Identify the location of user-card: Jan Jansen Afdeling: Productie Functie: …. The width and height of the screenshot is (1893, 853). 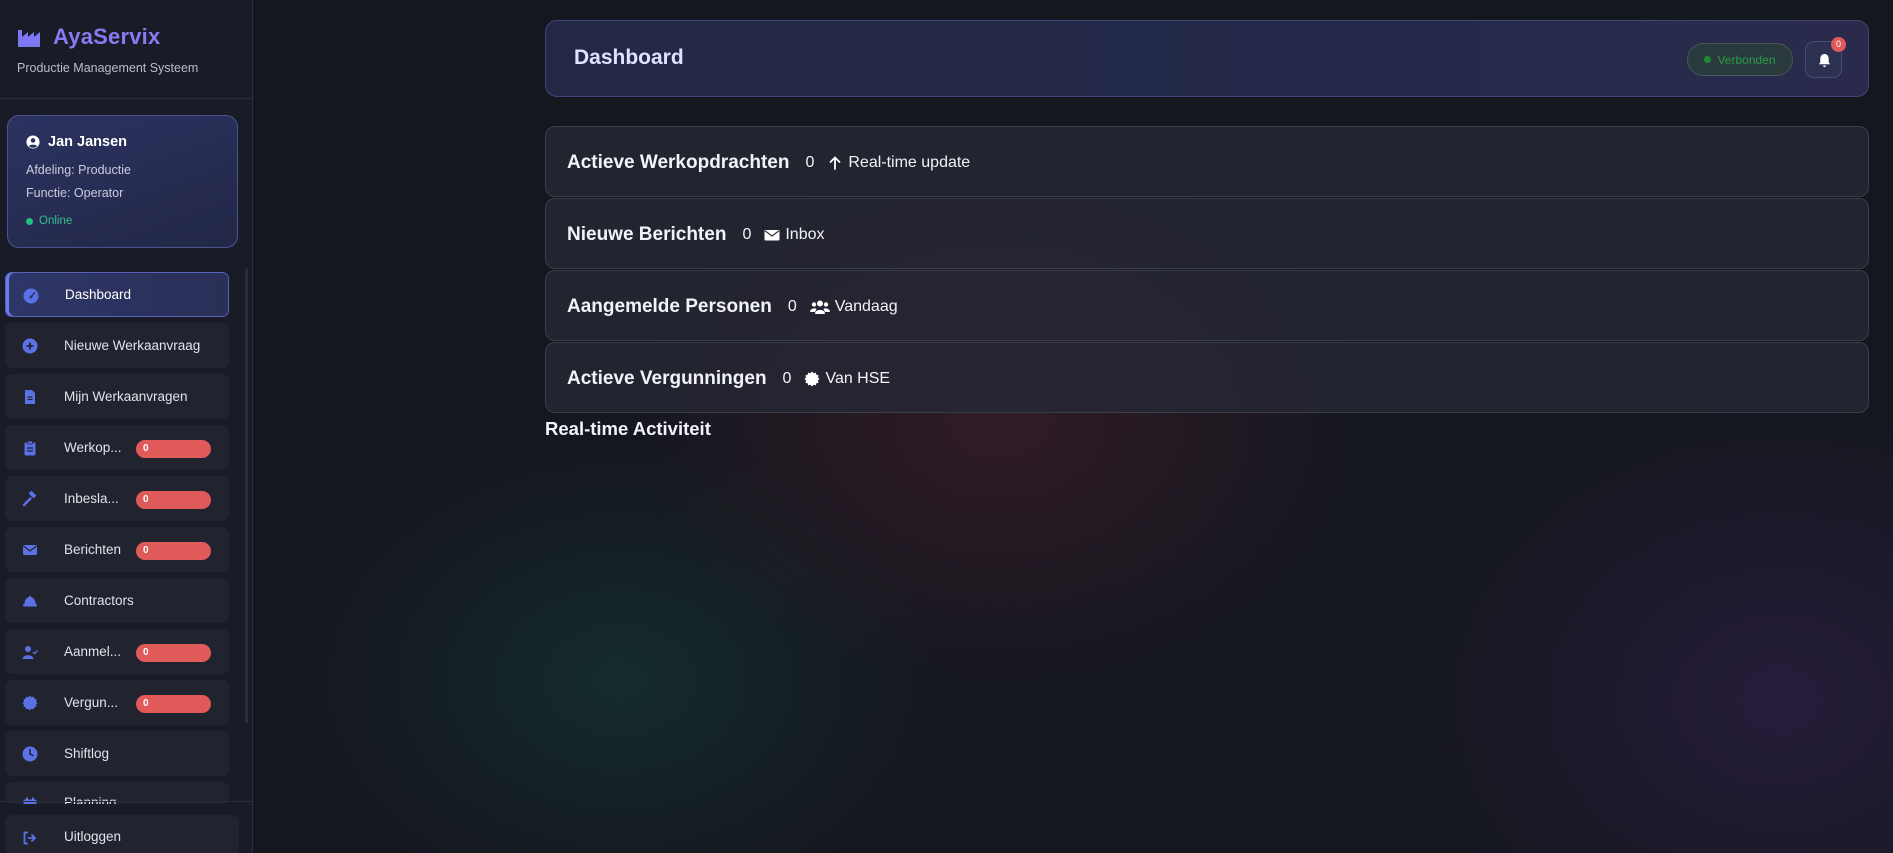
(122, 181).